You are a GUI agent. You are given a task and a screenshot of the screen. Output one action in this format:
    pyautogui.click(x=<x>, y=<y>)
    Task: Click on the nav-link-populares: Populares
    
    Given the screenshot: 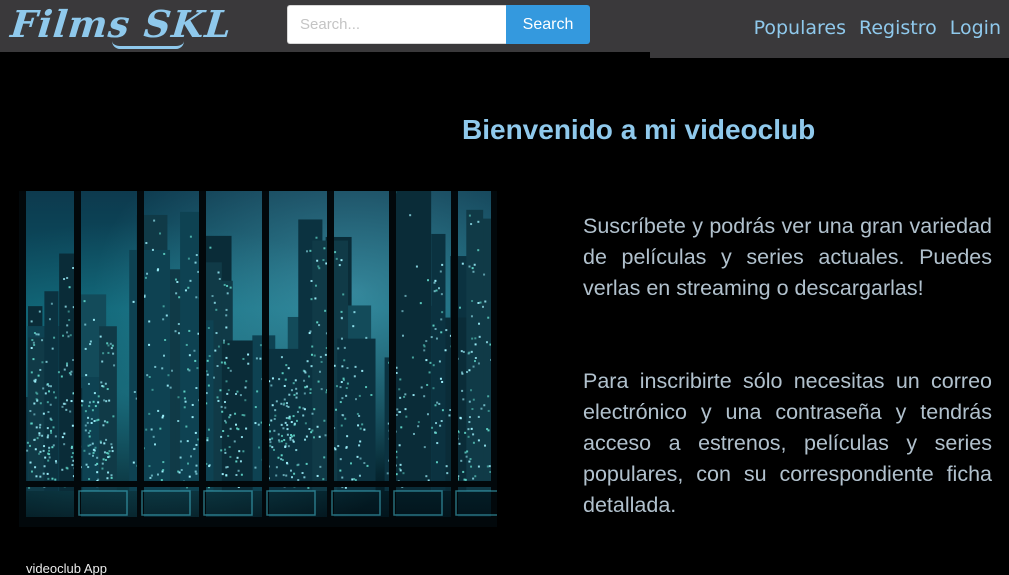 What is the action you would take?
    pyautogui.click(x=800, y=28)
    